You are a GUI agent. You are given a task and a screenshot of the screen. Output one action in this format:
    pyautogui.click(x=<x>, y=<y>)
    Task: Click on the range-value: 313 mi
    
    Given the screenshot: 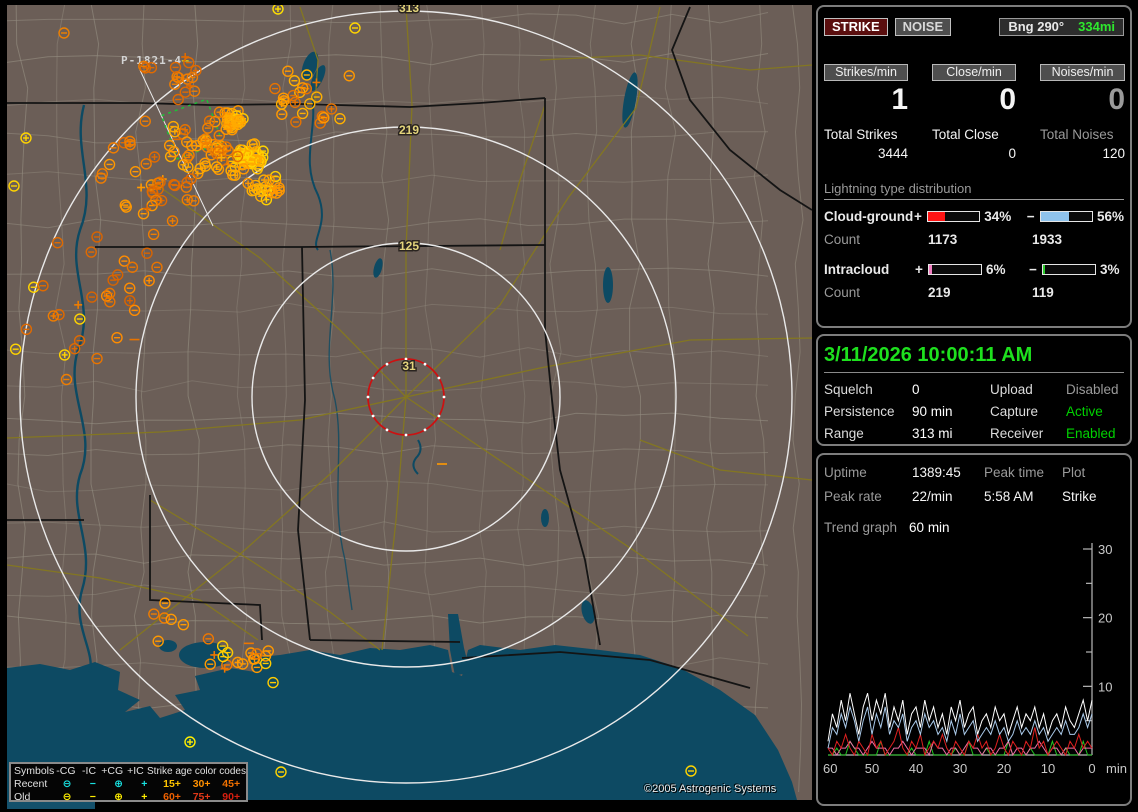 What is the action you would take?
    pyautogui.click(x=932, y=433)
    